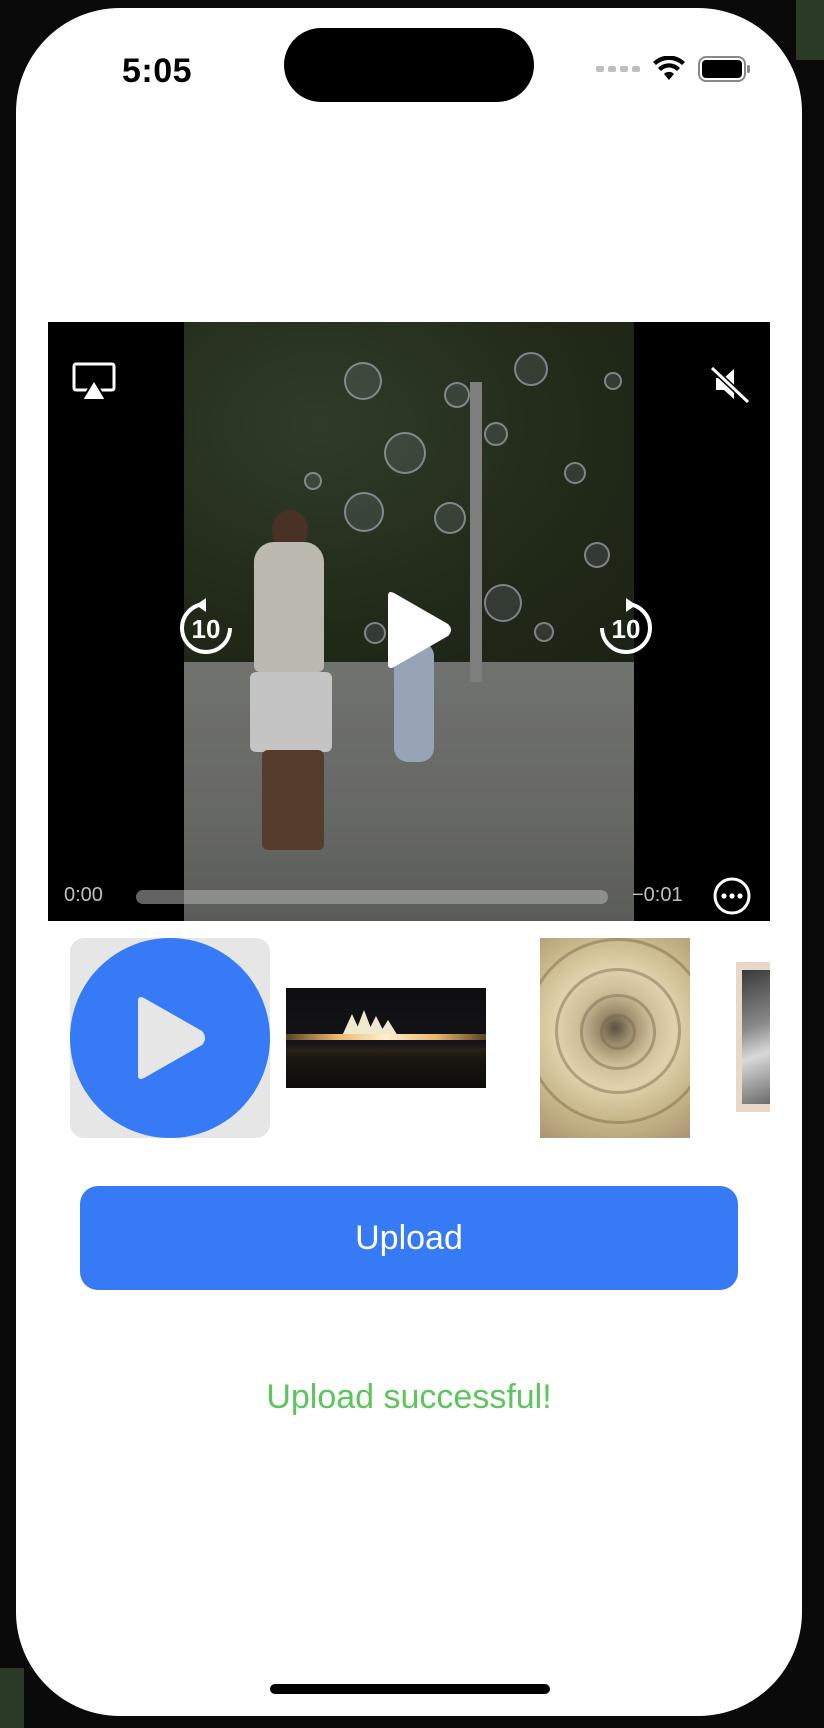 The height and width of the screenshot is (1728, 824). Describe the element at coordinates (657, 895) in the screenshot. I see `time-remaining: −0:01` at that location.